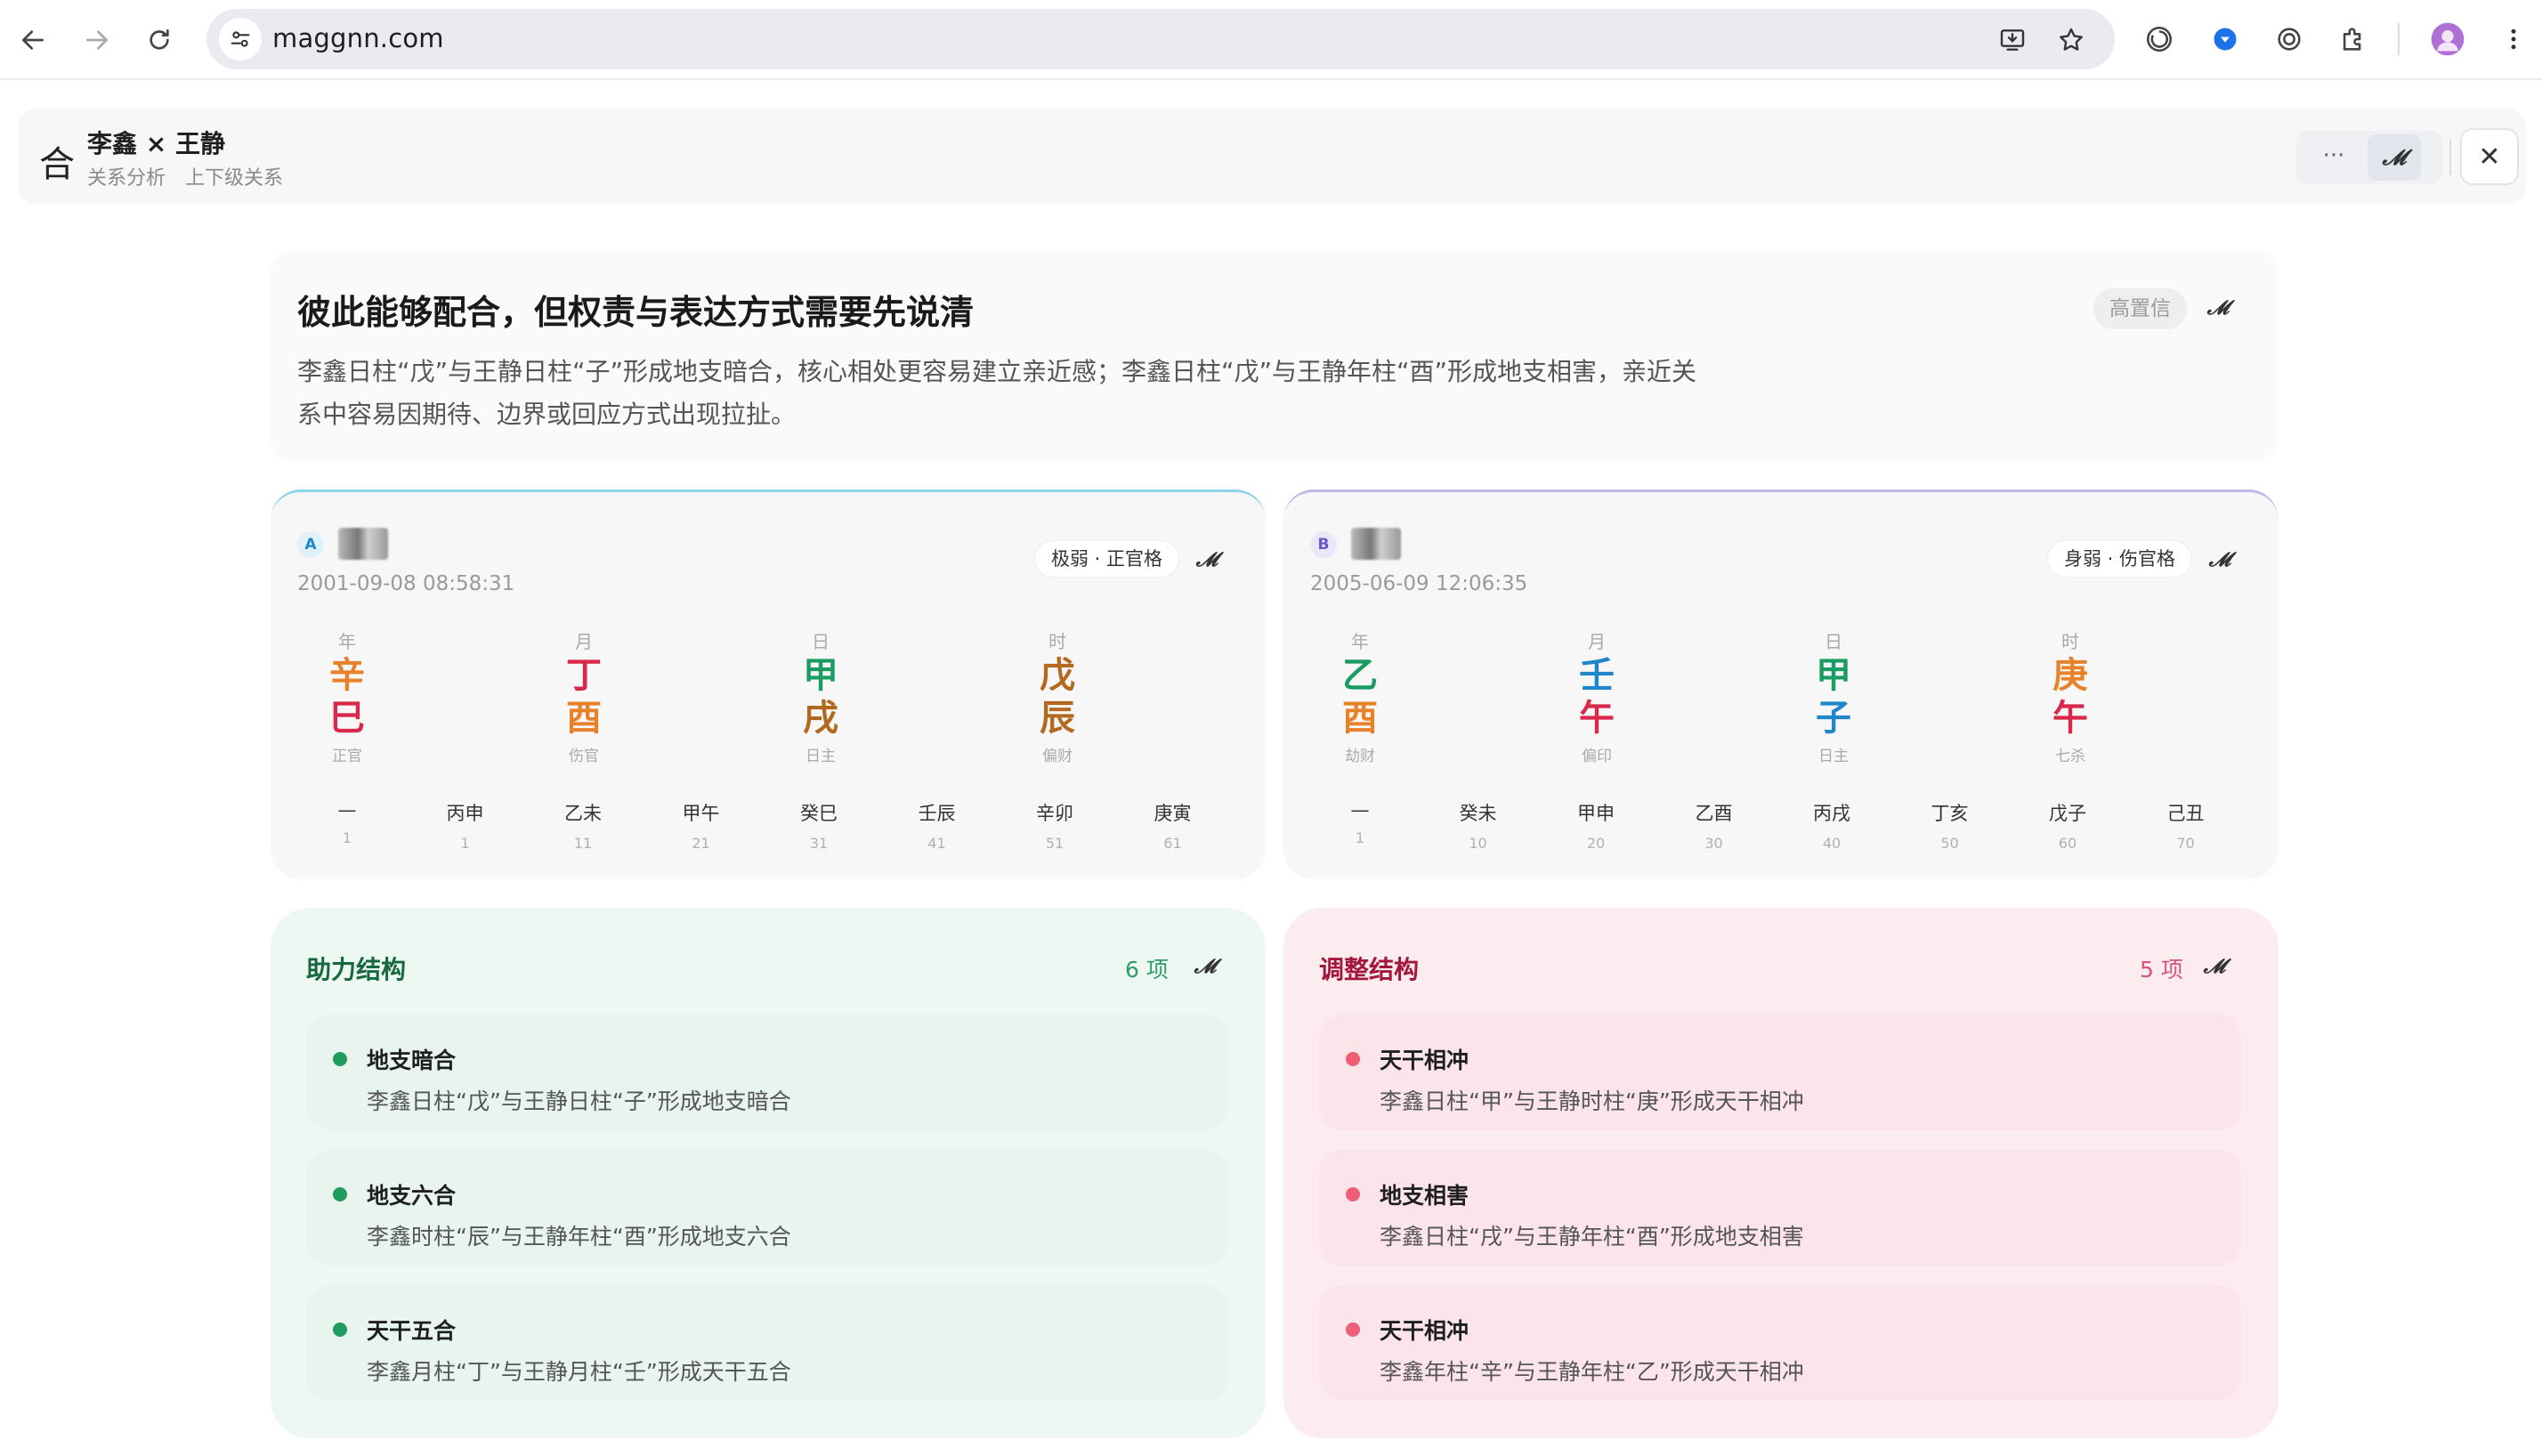  What do you see at coordinates (937, 813) in the screenshot?
I see `dayun-ganzhi: 壬辰` at bounding box center [937, 813].